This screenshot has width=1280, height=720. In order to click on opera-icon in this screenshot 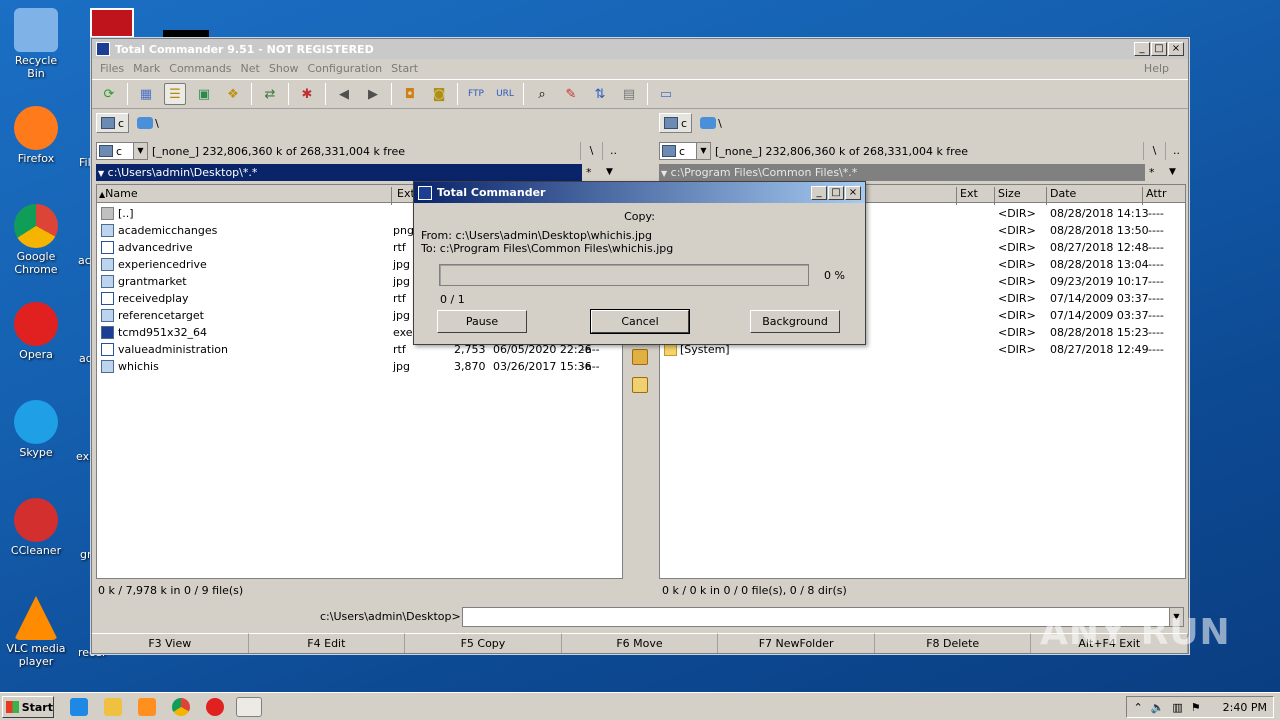, I will do `click(215, 707)`.